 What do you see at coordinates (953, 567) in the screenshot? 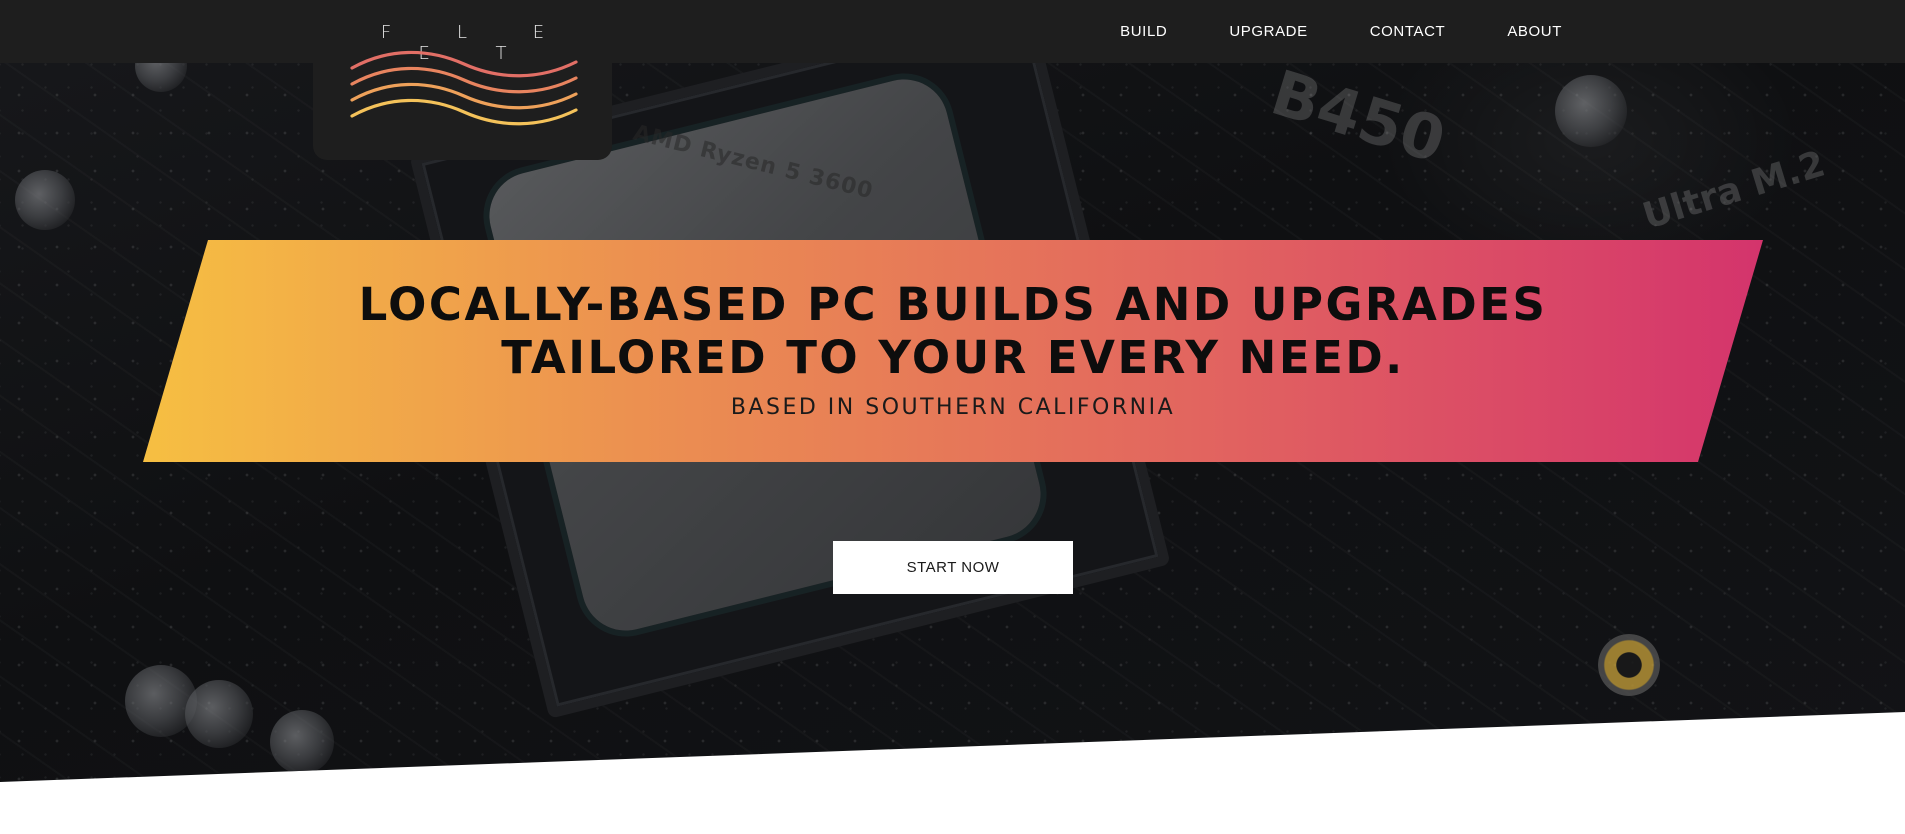
I see `start-now-button: START NOW` at bounding box center [953, 567].